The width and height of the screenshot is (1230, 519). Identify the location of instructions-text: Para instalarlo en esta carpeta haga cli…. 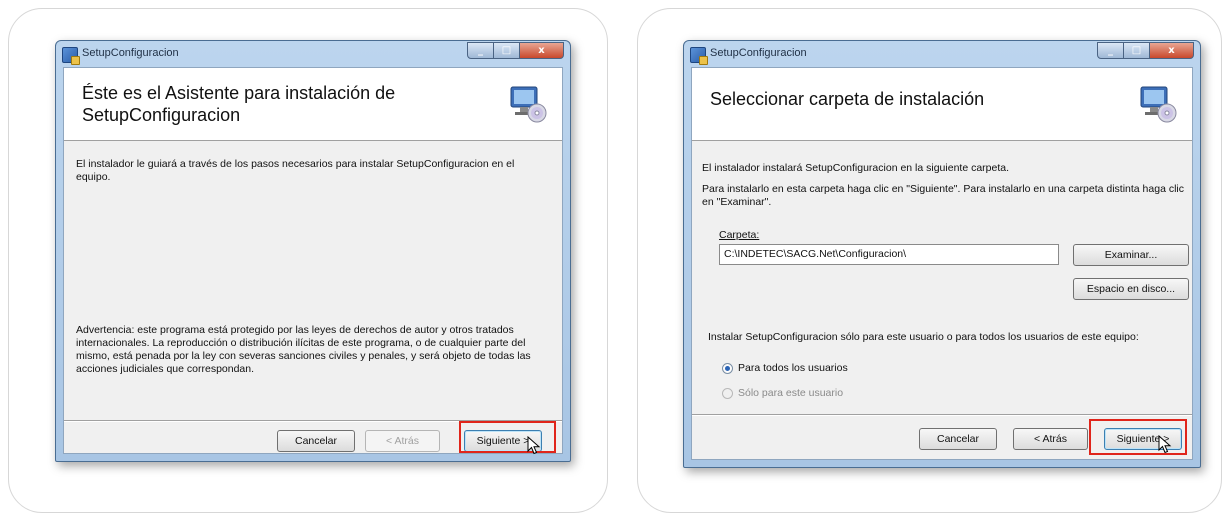
(943, 195).